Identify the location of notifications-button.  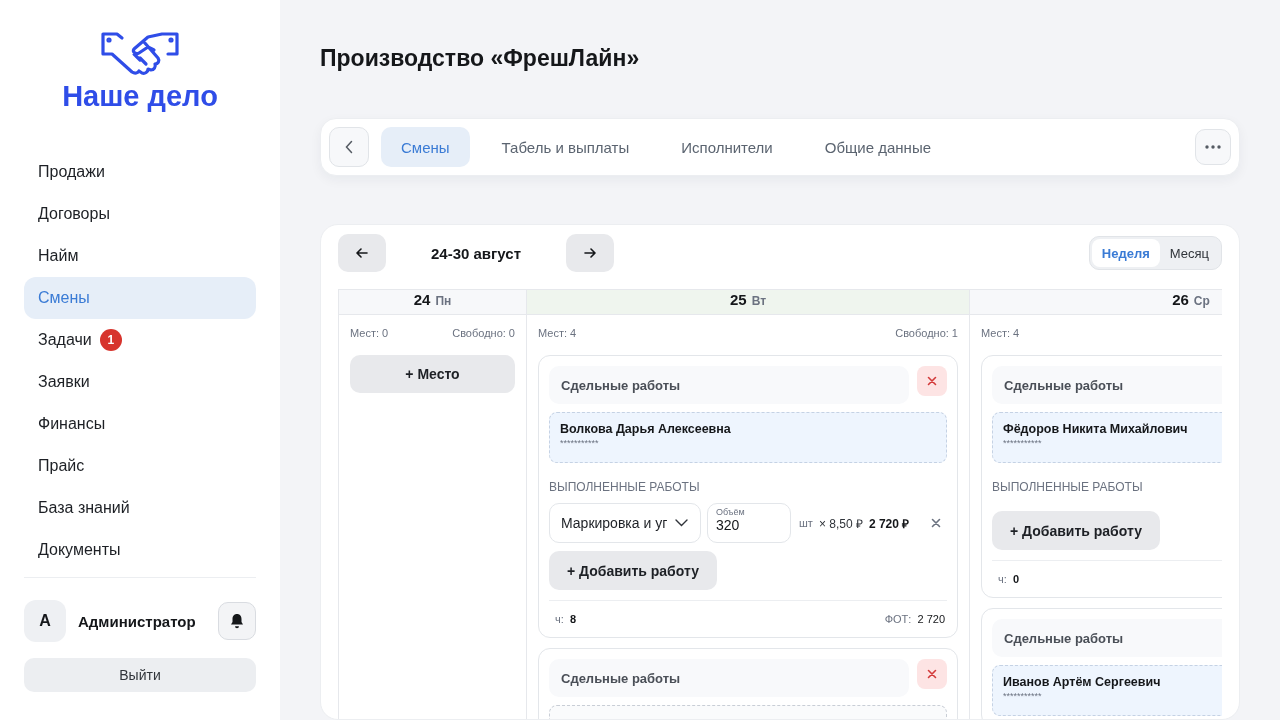
(237, 621).